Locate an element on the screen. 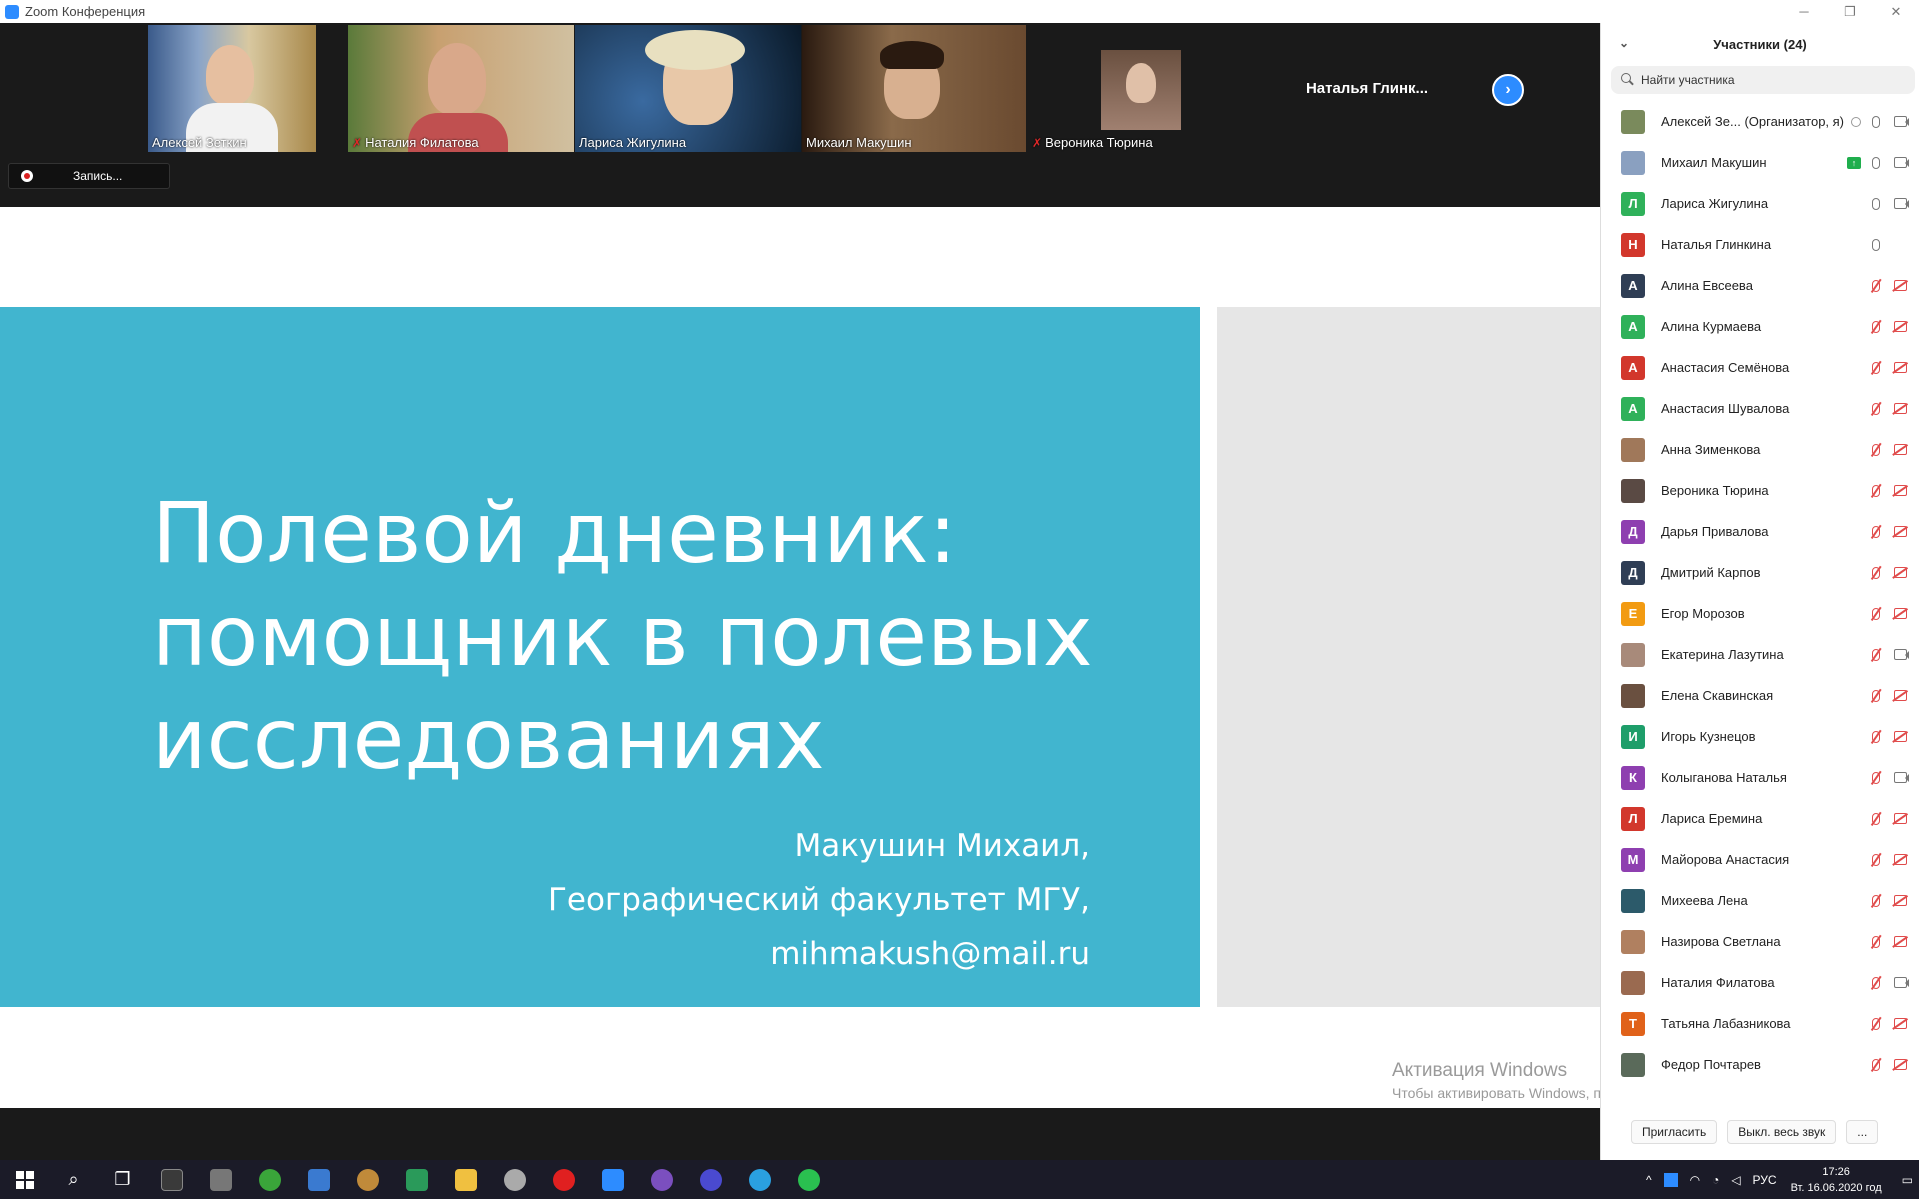  browser-icon is located at coordinates (710, 1179).